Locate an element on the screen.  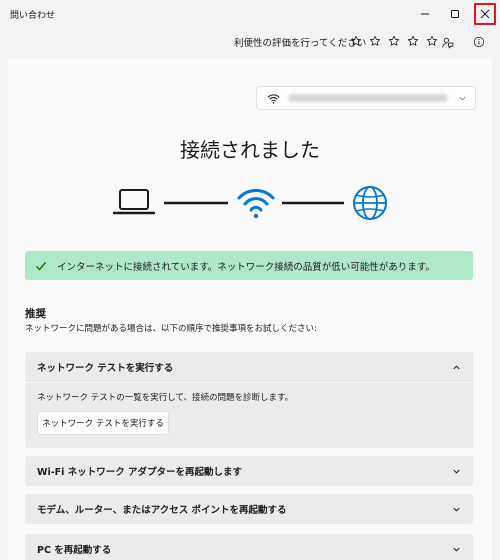
connection-diagram is located at coordinates (252, 206).